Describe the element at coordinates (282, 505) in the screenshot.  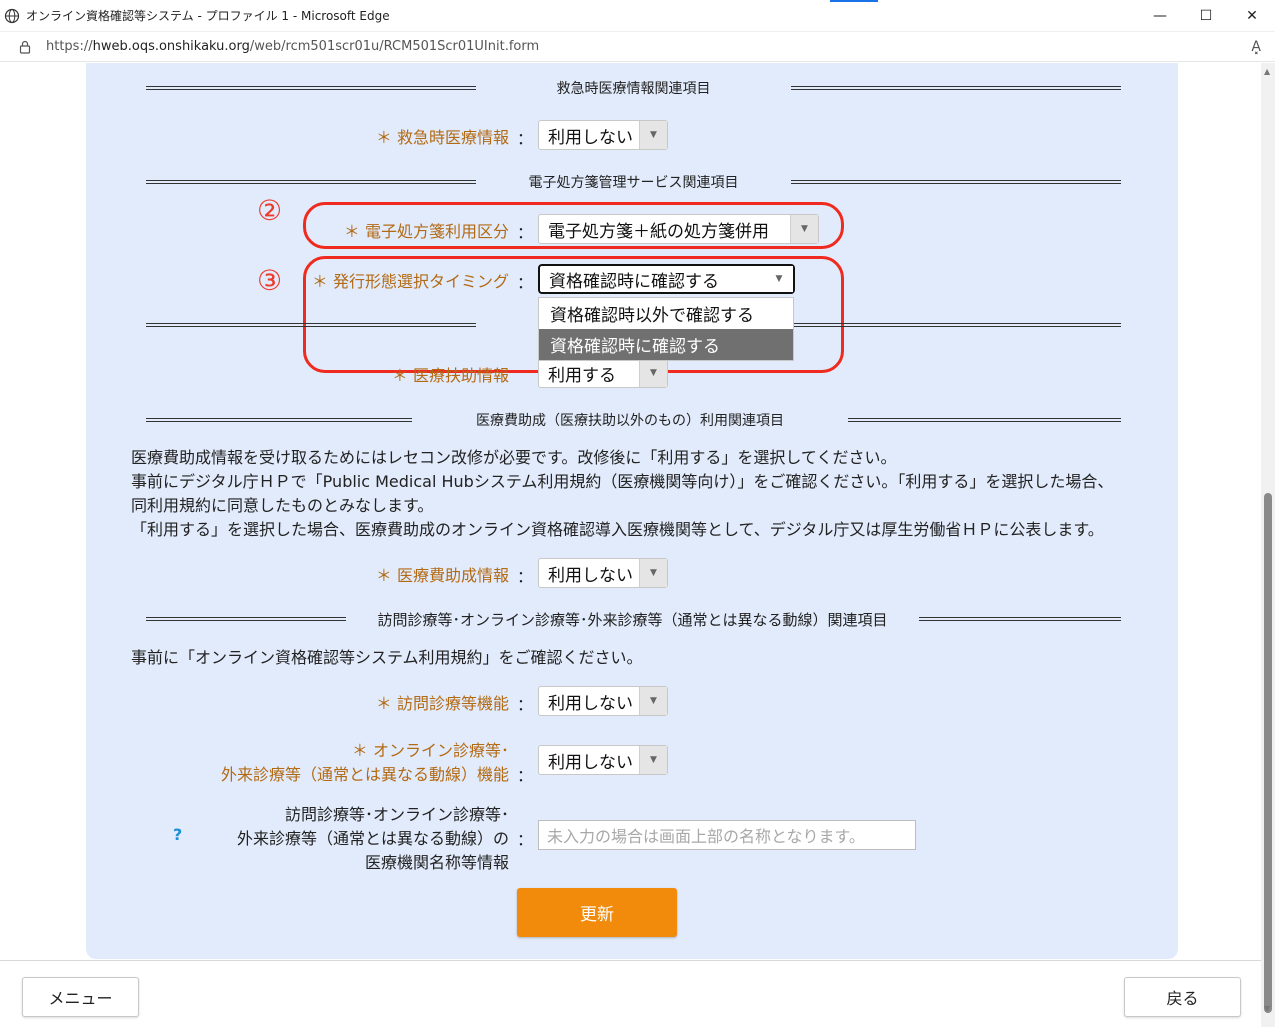
I see `subsidy-notice-3: 同利用規約に同意したものとみなします。` at that location.